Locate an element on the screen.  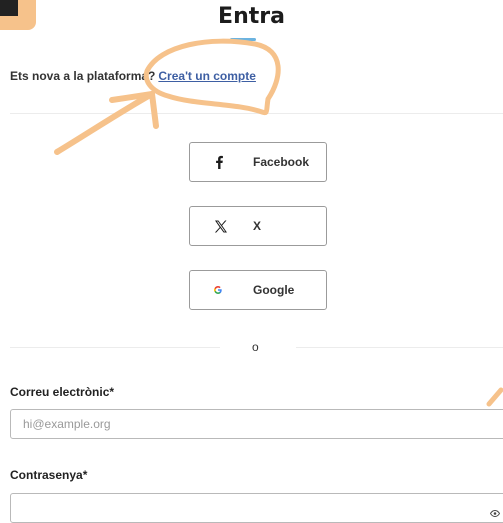
top-divider is located at coordinates (256, 113).